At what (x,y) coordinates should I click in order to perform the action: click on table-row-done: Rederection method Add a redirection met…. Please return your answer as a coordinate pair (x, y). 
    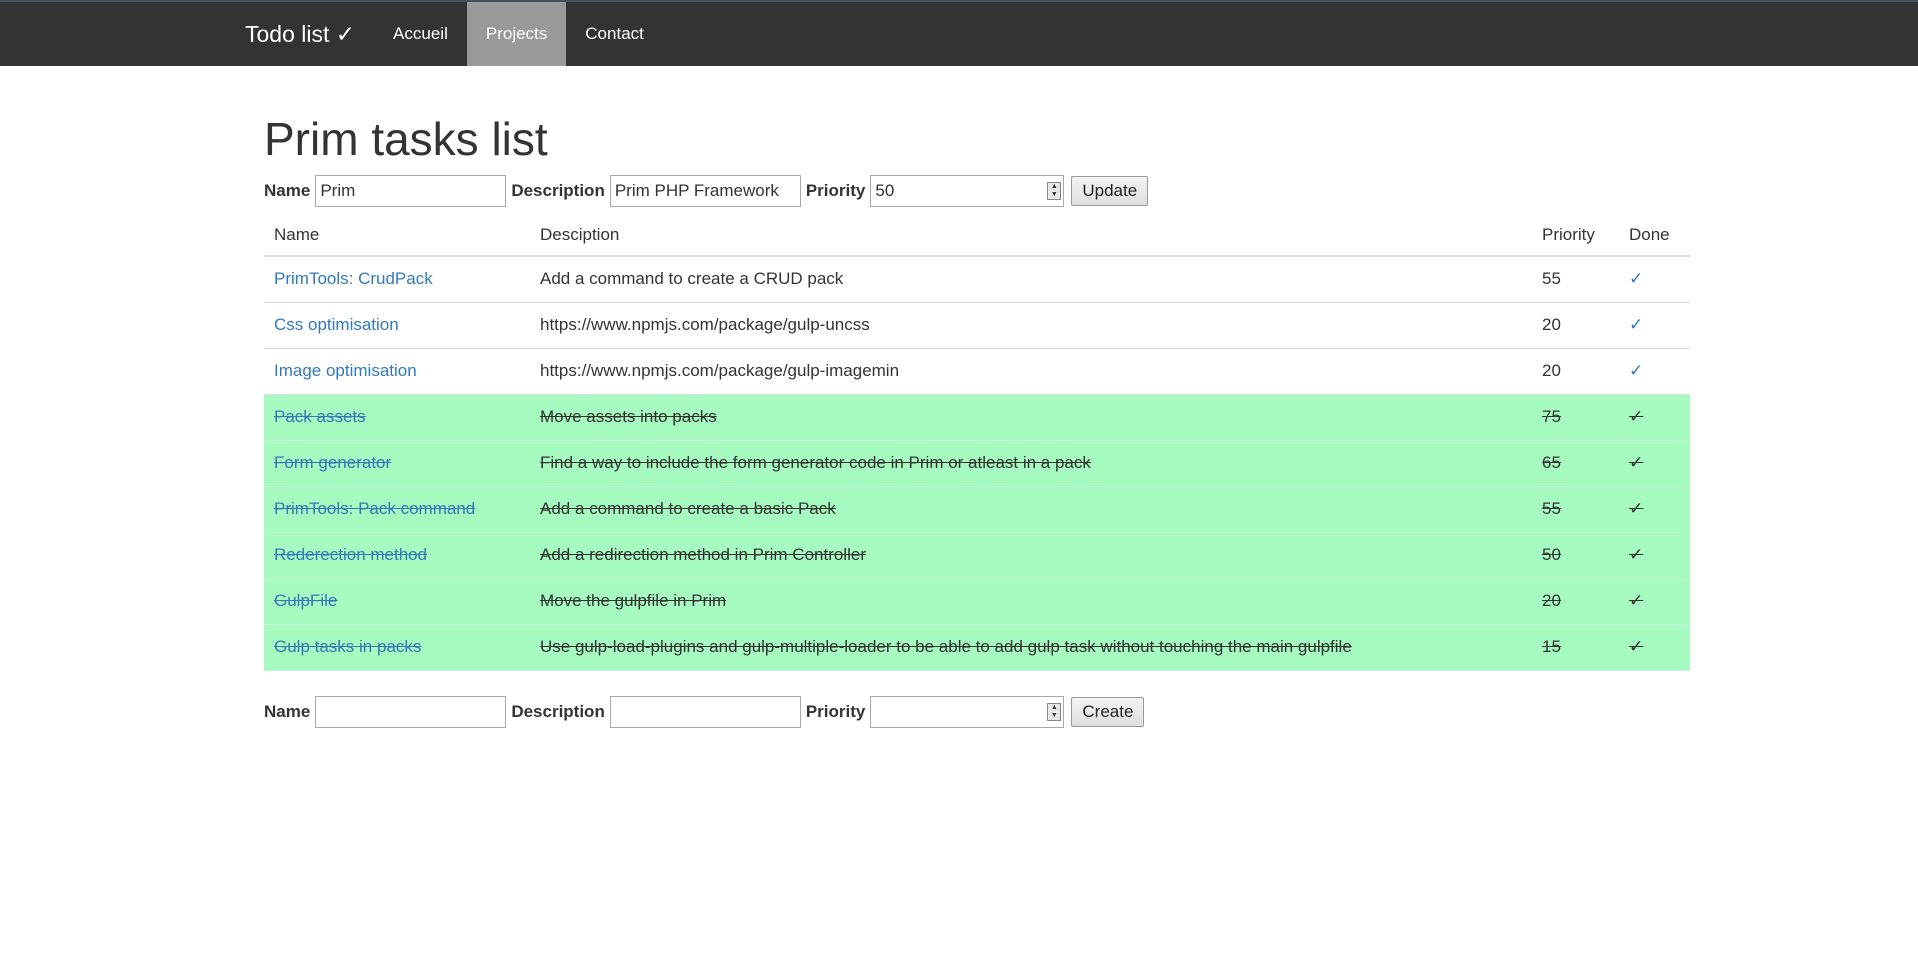
    Looking at the image, I should click on (977, 555).